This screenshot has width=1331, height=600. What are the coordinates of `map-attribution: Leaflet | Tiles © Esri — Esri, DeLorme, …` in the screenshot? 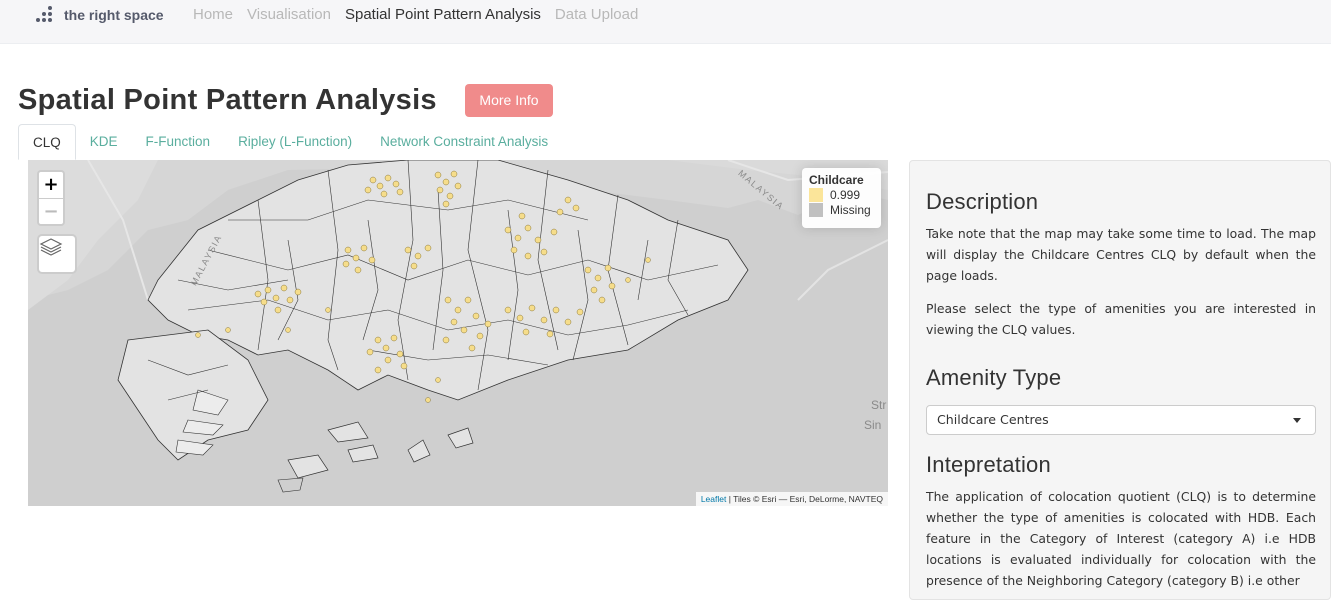 It's located at (791, 499).